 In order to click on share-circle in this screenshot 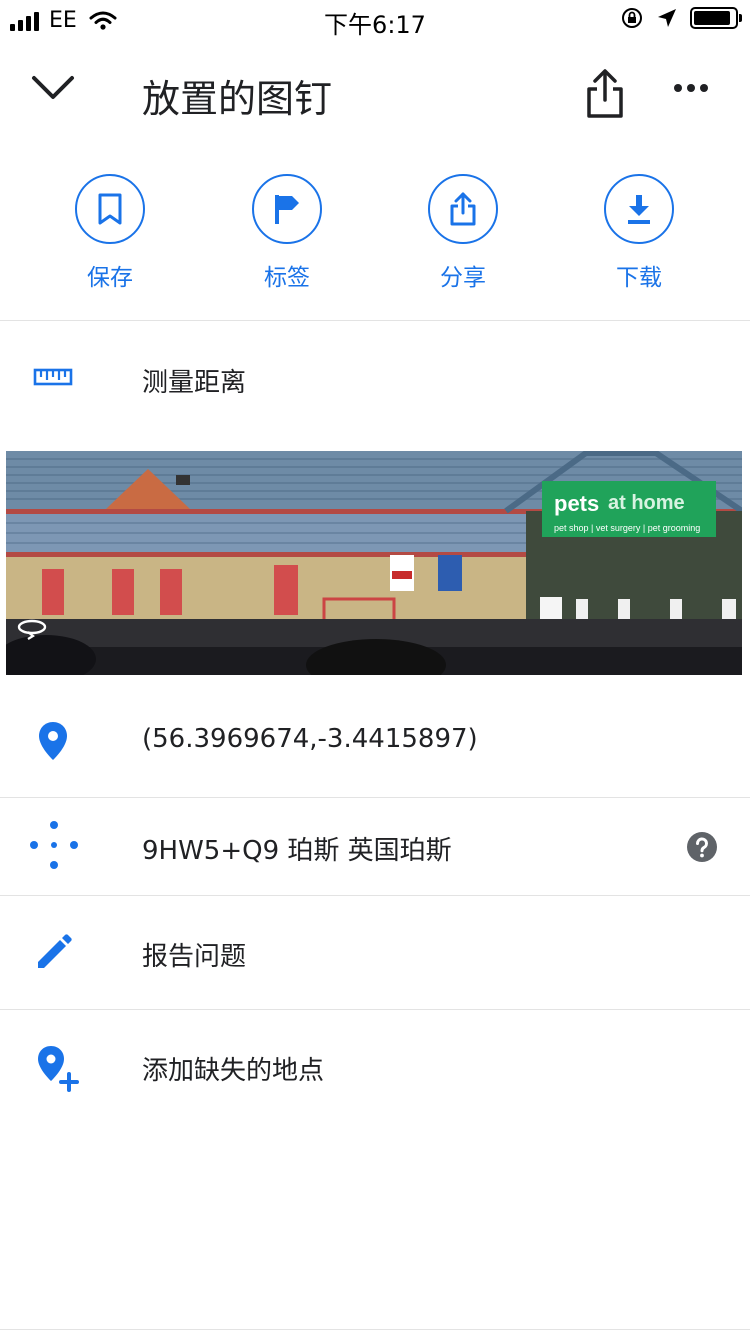, I will do `click(463, 209)`.